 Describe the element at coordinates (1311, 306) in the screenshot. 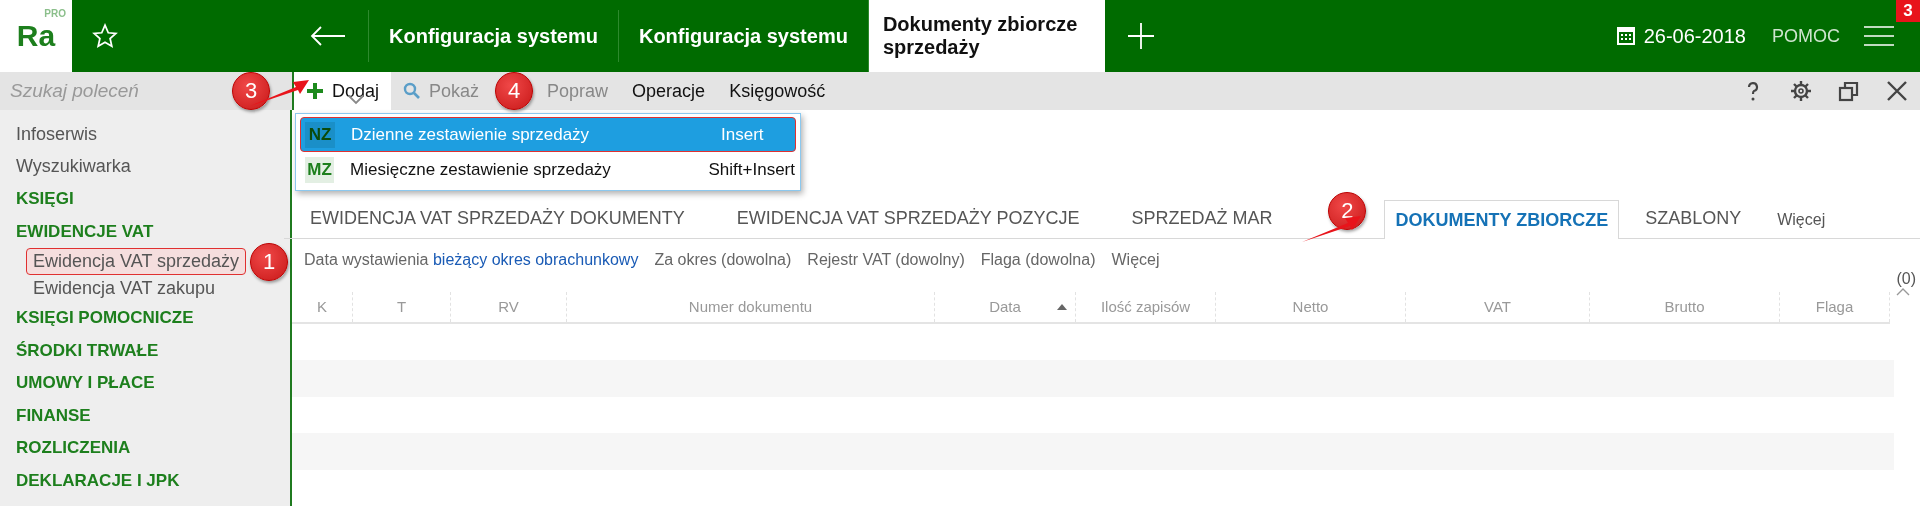

I see `column-header: Netto` at that location.